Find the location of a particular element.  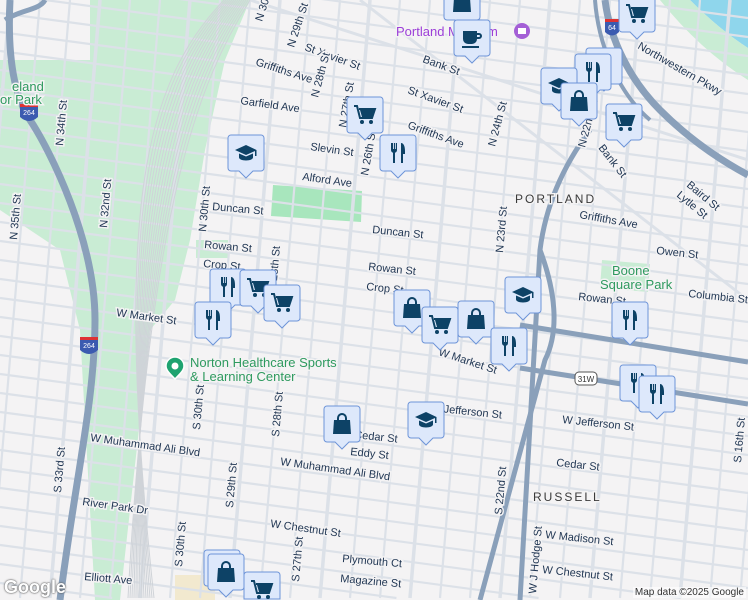

interstate-64-shield: 64 is located at coordinates (612, 27).